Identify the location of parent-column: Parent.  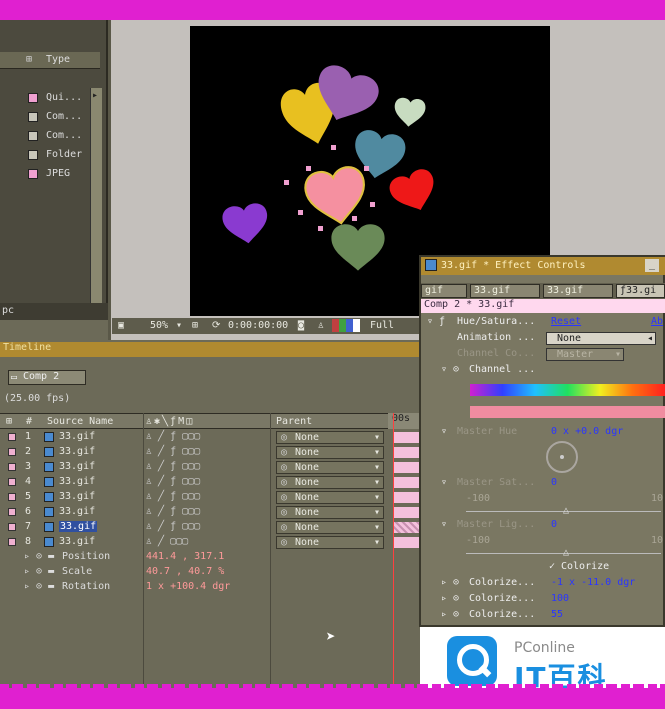
(294, 421).